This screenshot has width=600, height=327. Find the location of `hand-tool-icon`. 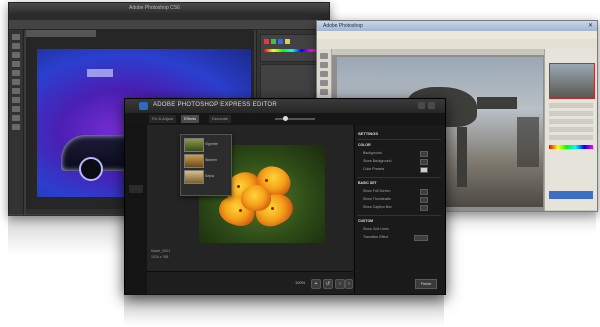

hand-tool-icon is located at coordinates (16, 118).